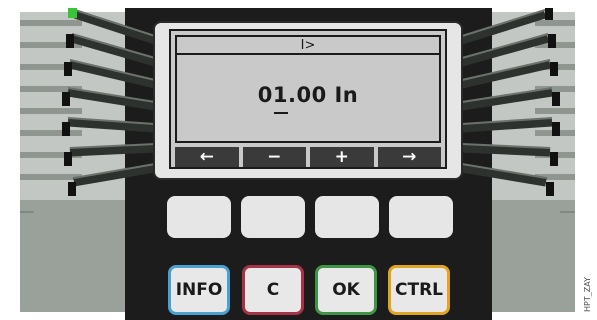 This screenshot has width=597, height=320. Describe the element at coordinates (273, 290) in the screenshot. I see `c-button: C` at that location.